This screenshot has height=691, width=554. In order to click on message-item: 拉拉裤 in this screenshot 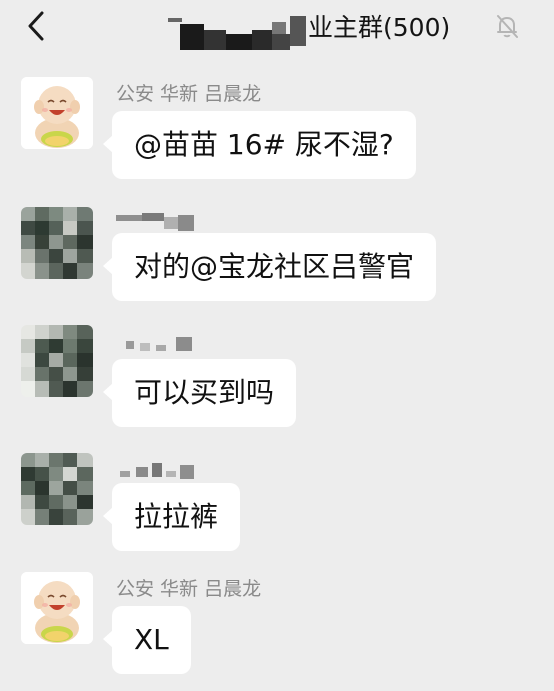, I will do `click(277, 503)`.